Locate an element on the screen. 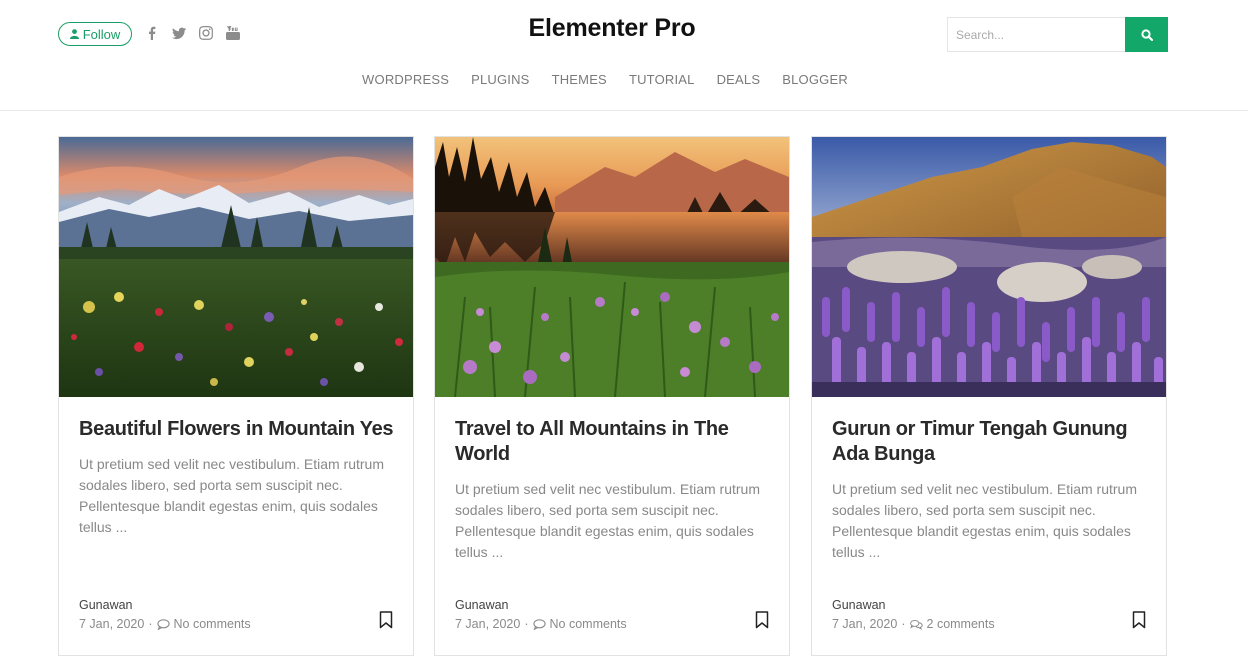 The image size is (1248, 661). nav-item-themes: THEMES is located at coordinates (579, 79).